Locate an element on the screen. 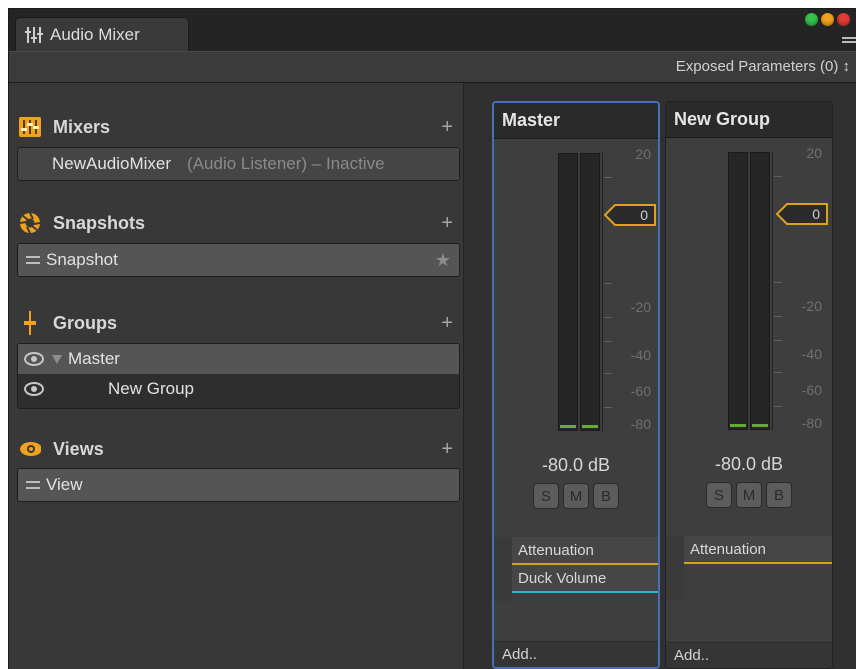 This screenshot has width=856, height=669. maximize-button is located at coordinates (811, 19).